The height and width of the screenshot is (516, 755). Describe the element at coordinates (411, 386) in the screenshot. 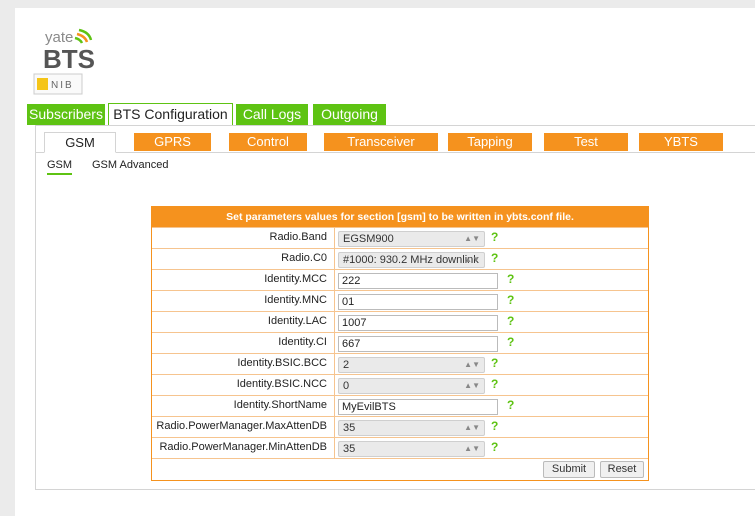

I see `identity-bsic-ncc-select: 0 ▲▼` at that location.